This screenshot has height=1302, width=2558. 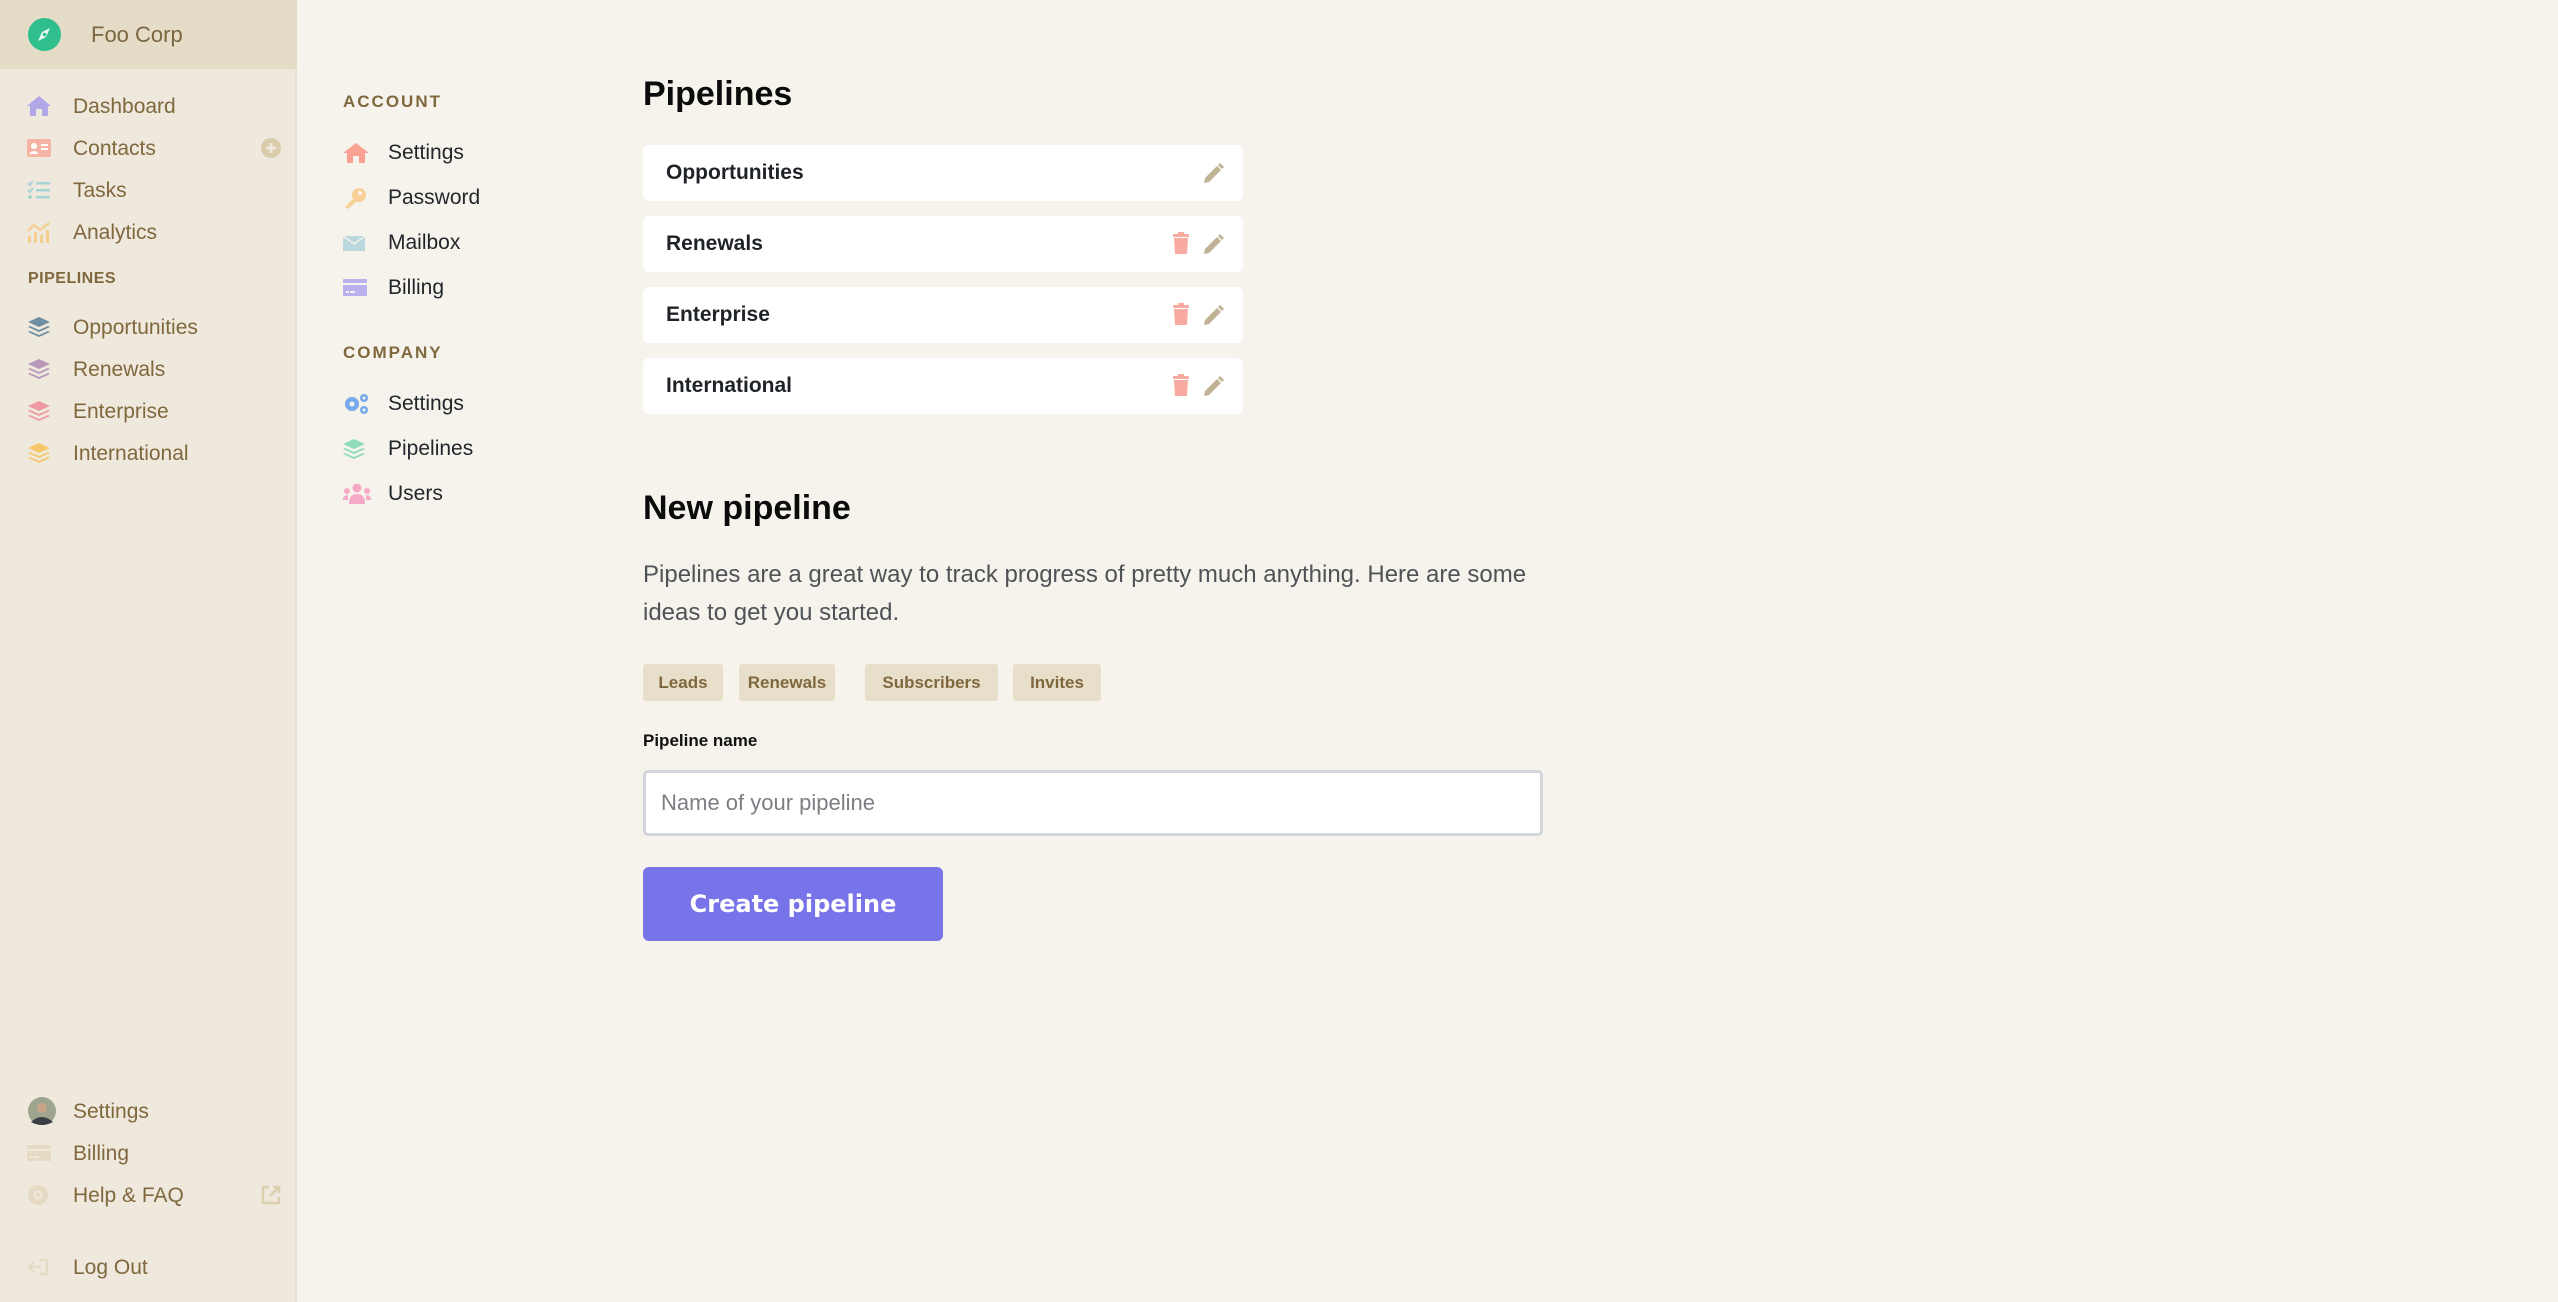 What do you see at coordinates (943, 173) in the screenshot?
I see `pipeline-row-opportunities: Opportunities` at bounding box center [943, 173].